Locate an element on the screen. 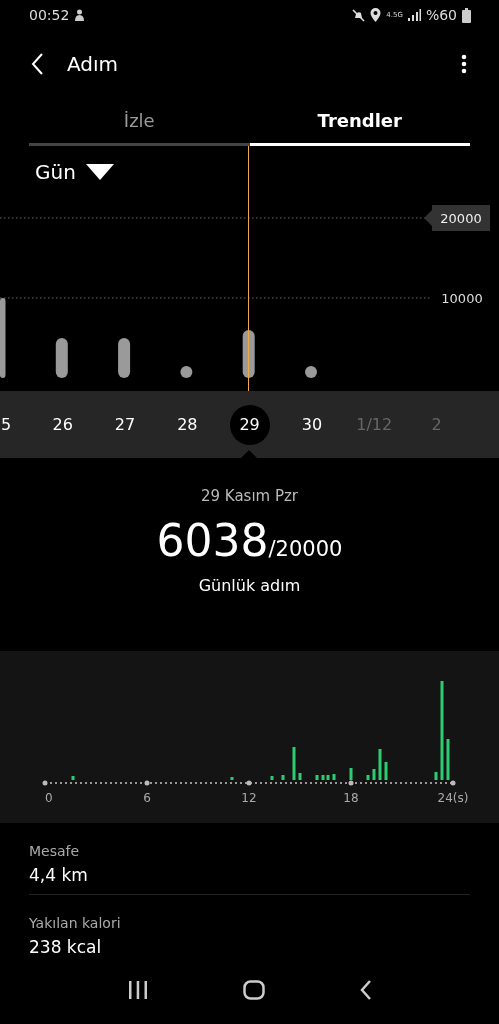 The width and height of the screenshot is (499, 1024). dropdown-icon is located at coordinates (99, 172).